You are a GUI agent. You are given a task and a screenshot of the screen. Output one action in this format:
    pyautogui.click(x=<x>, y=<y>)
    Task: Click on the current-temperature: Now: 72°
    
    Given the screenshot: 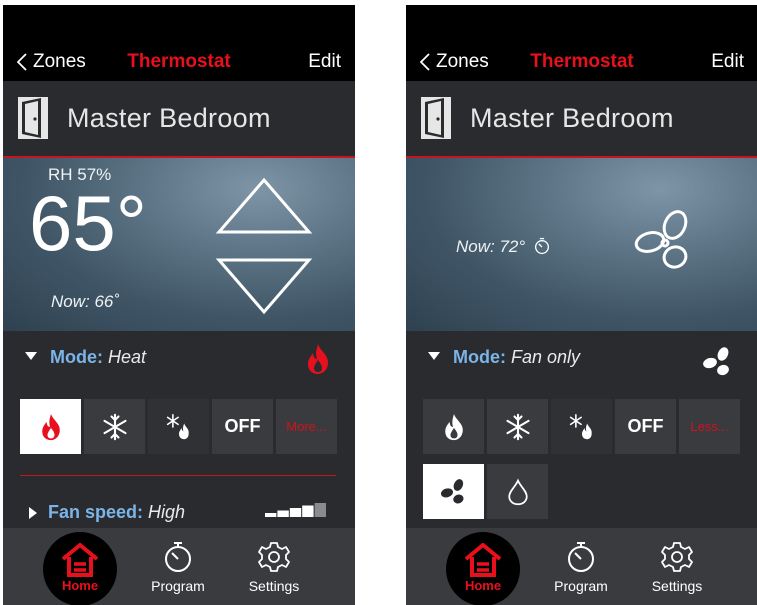 What is the action you would take?
    pyautogui.click(x=503, y=247)
    